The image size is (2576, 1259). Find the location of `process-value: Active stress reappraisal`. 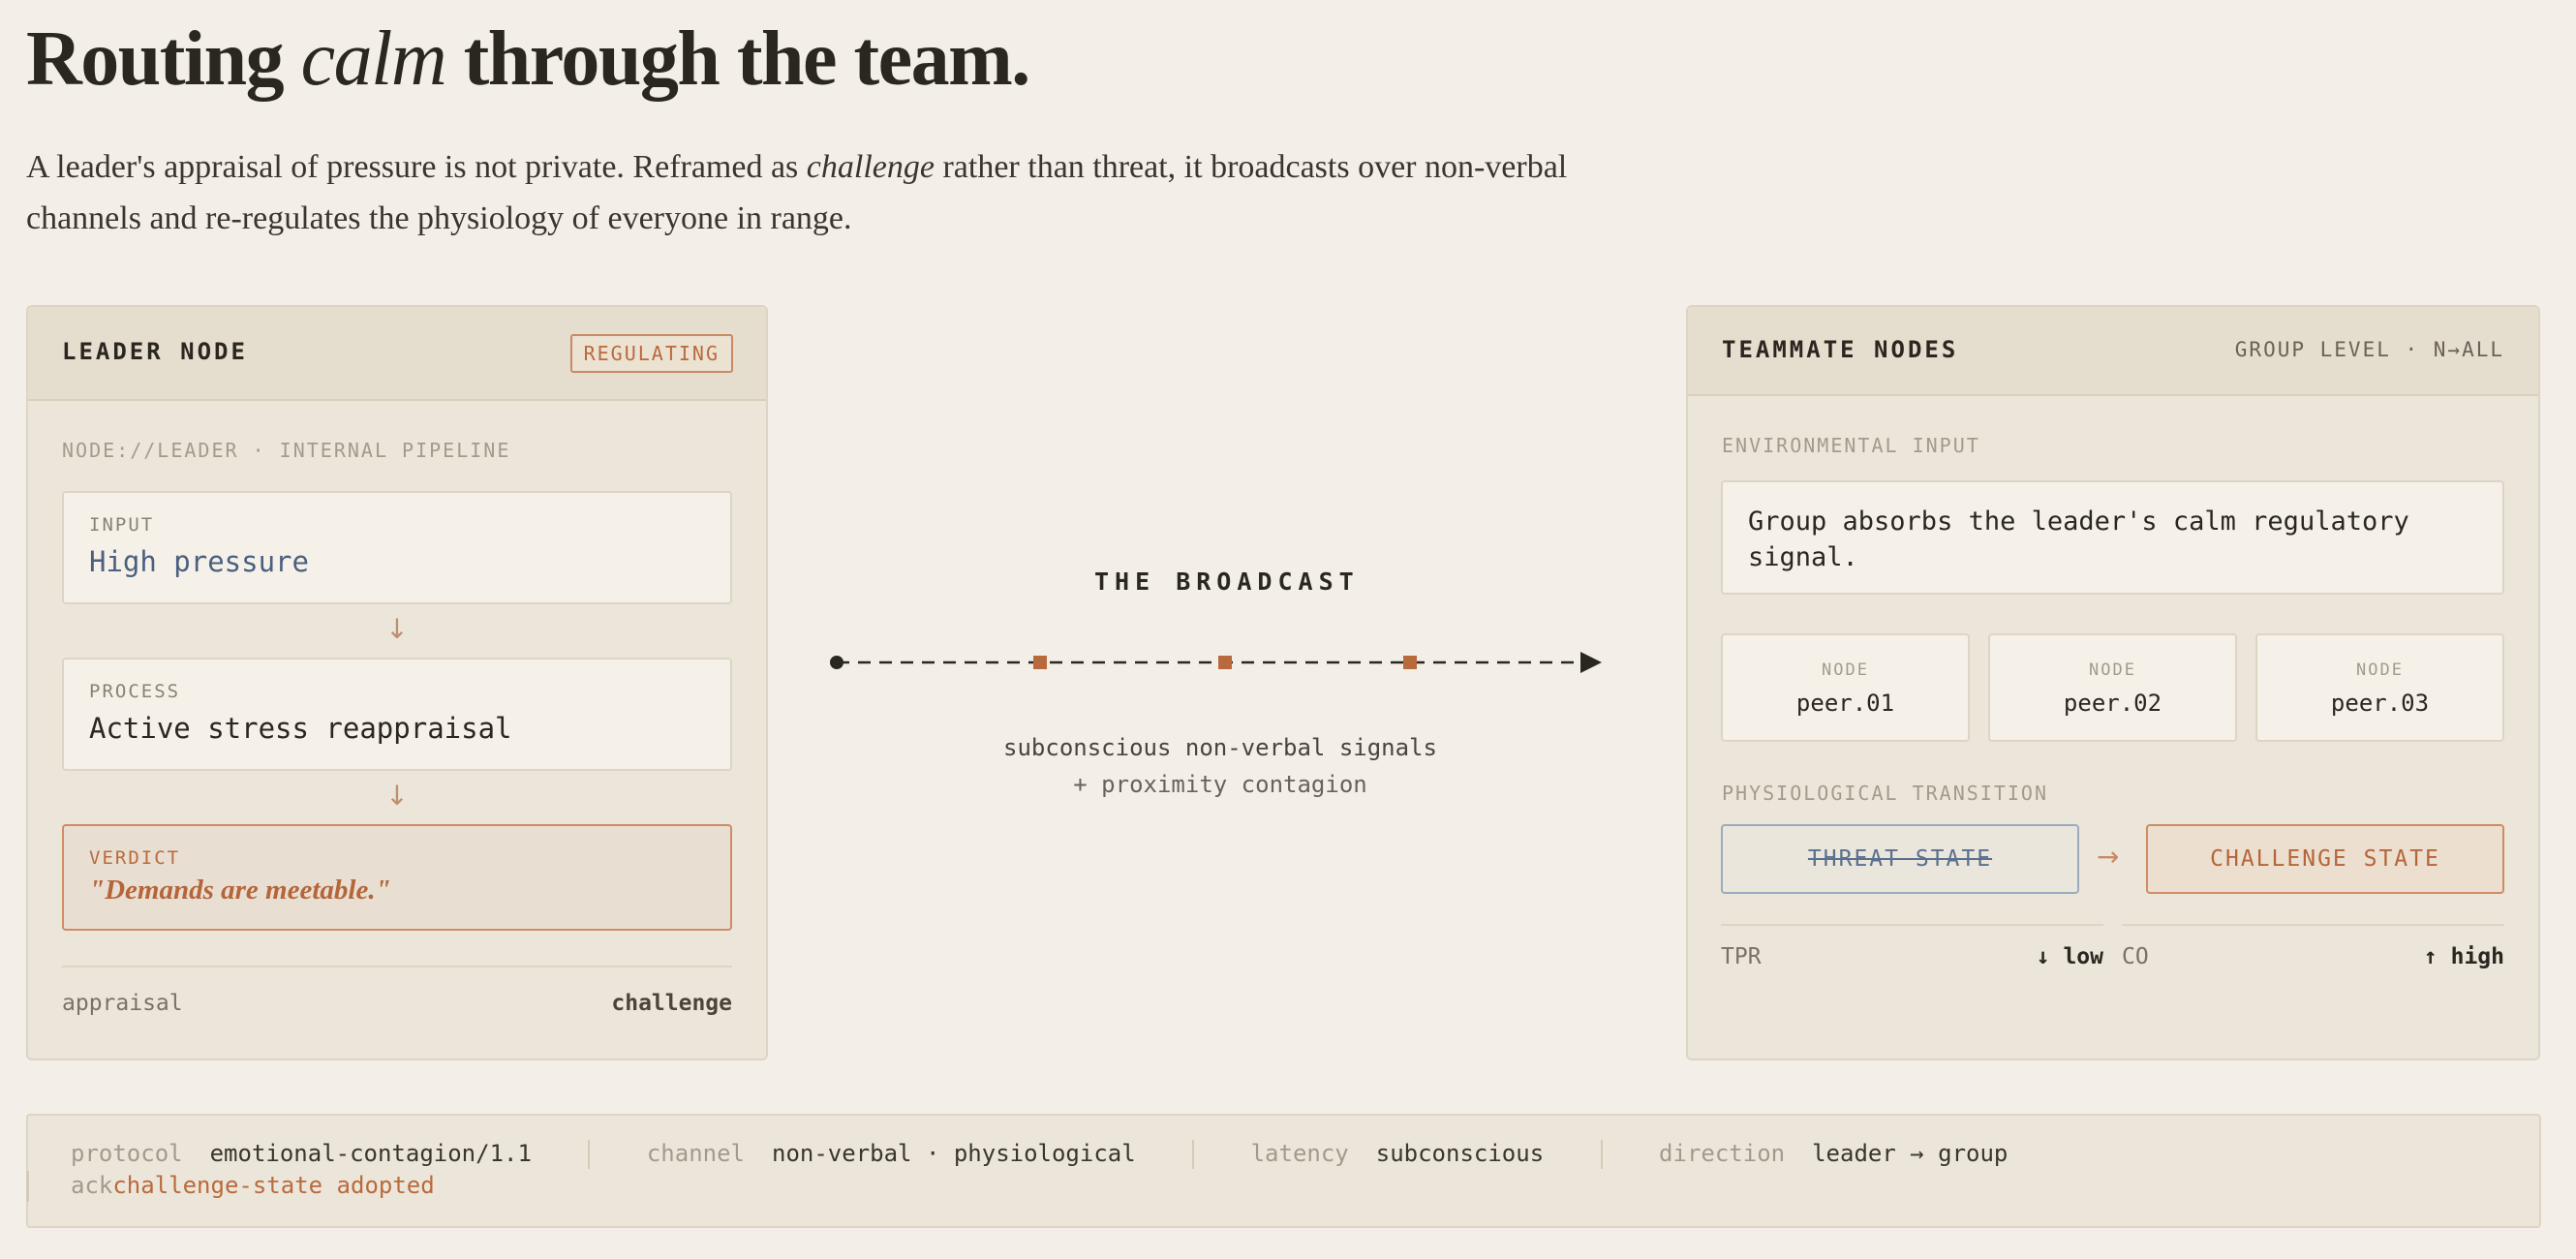

process-value: Active stress reappraisal is located at coordinates (300, 728).